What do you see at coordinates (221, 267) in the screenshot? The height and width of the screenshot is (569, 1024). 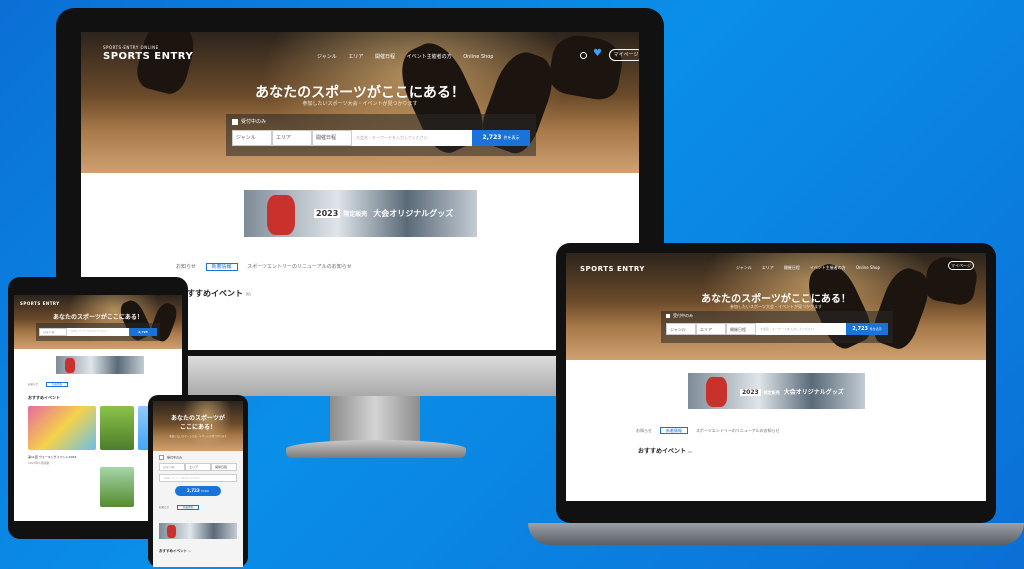 I see `tab-new: 新着情報` at bounding box center [221, 267].